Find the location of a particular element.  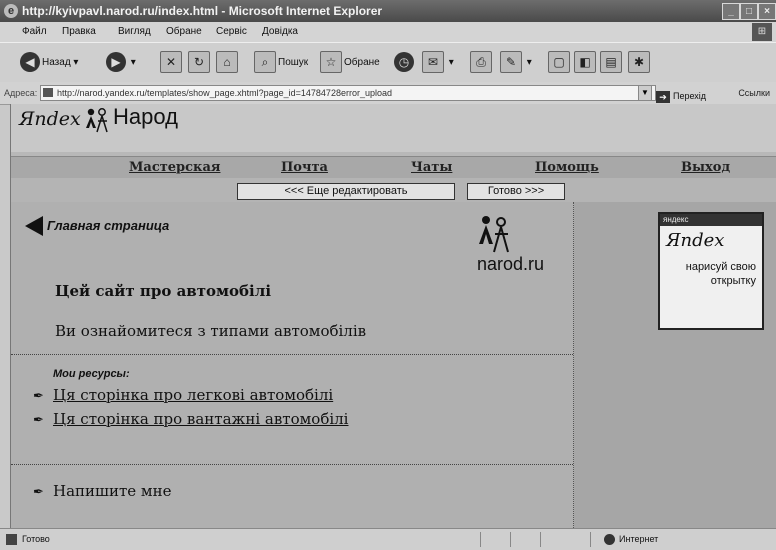

links-button: Ссылки is located at coordinates (754, 93).